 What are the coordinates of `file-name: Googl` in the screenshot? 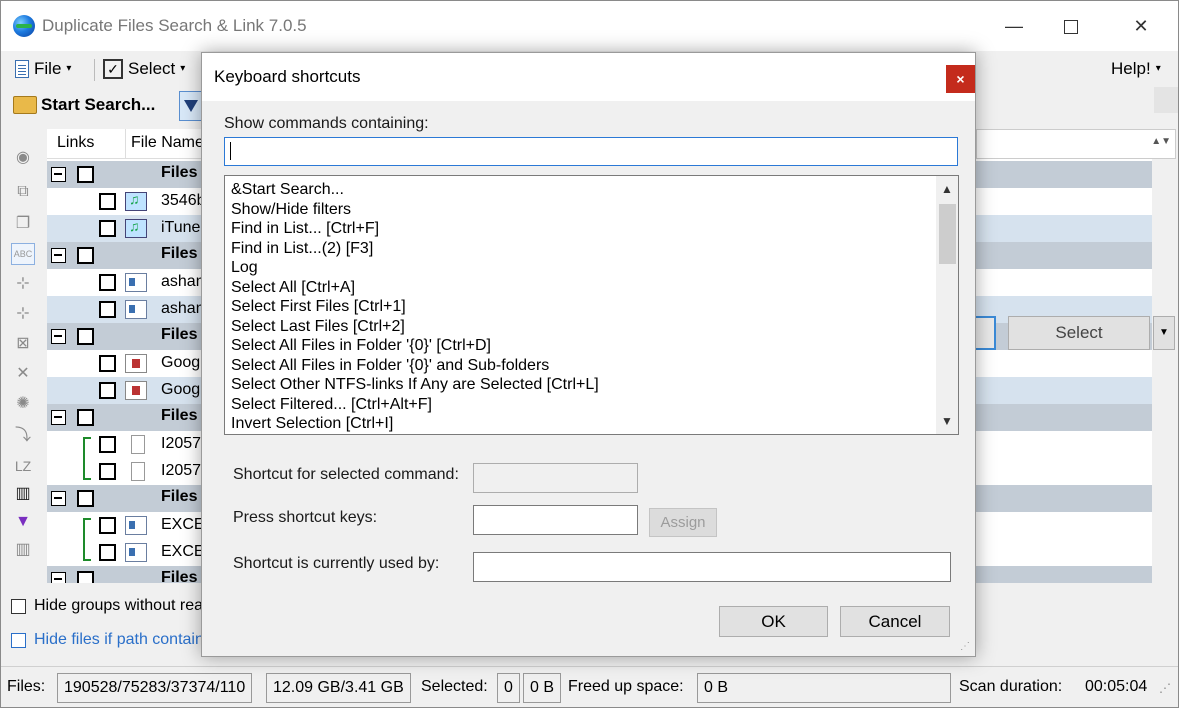 It's located at (182, 362).